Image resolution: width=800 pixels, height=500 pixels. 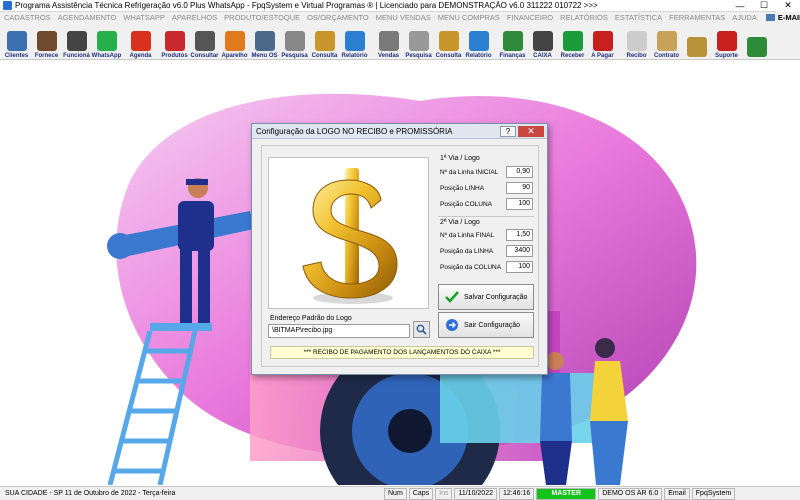 What do you see at coordinates (194, 17) in the screenshot?
I see `menu-aparelhos: APARELHOS` at bounding box center [194, 17].